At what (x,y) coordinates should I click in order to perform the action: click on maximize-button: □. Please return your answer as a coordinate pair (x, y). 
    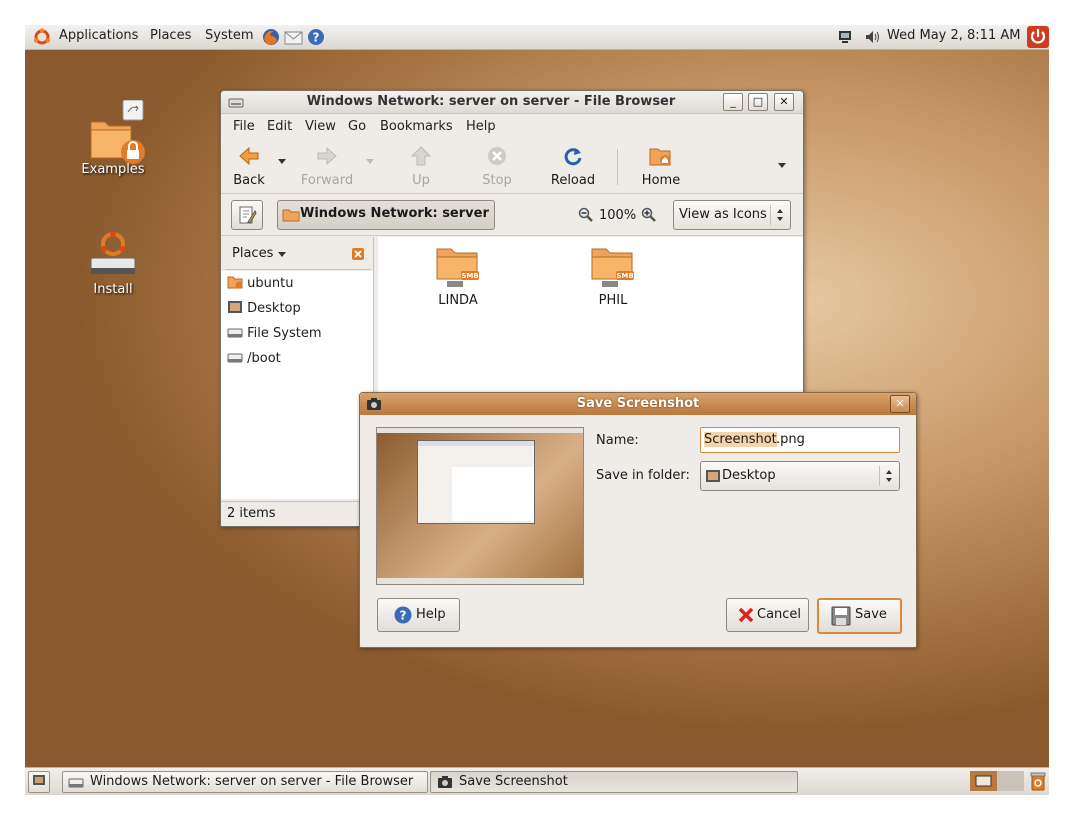
    Looking at the image, I should click on (758, 102).